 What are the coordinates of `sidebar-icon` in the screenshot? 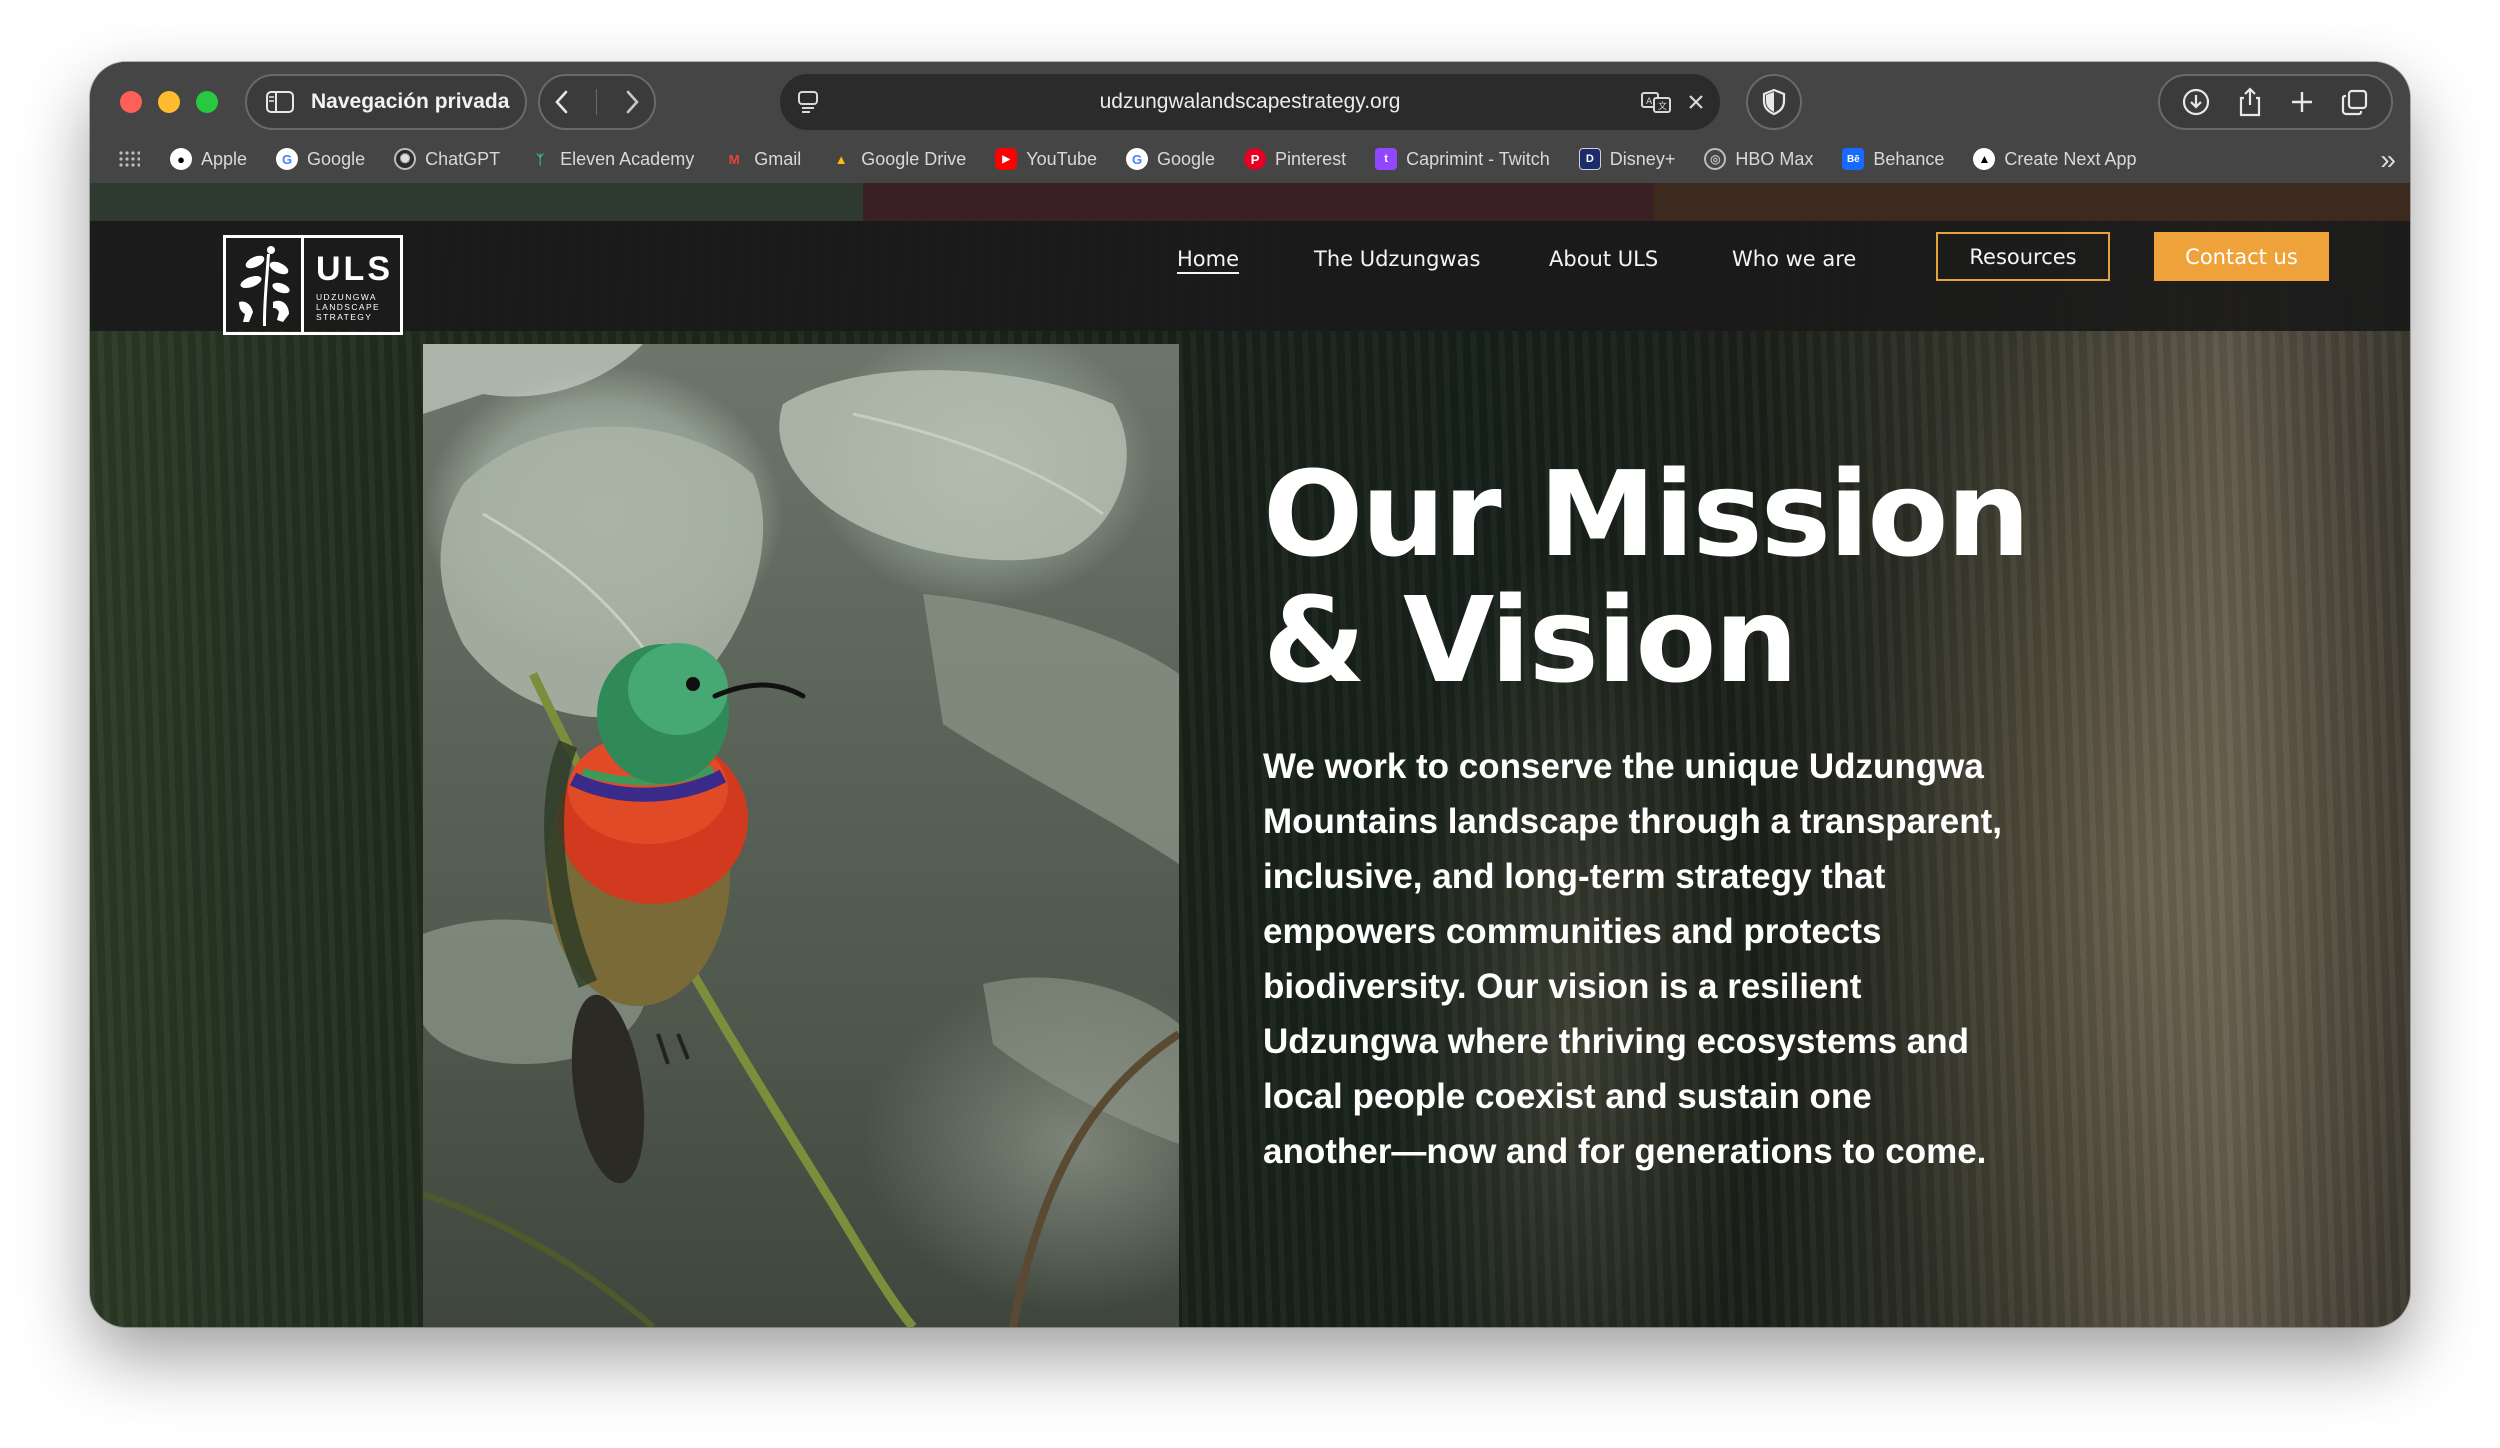 It's located at (280, 102).